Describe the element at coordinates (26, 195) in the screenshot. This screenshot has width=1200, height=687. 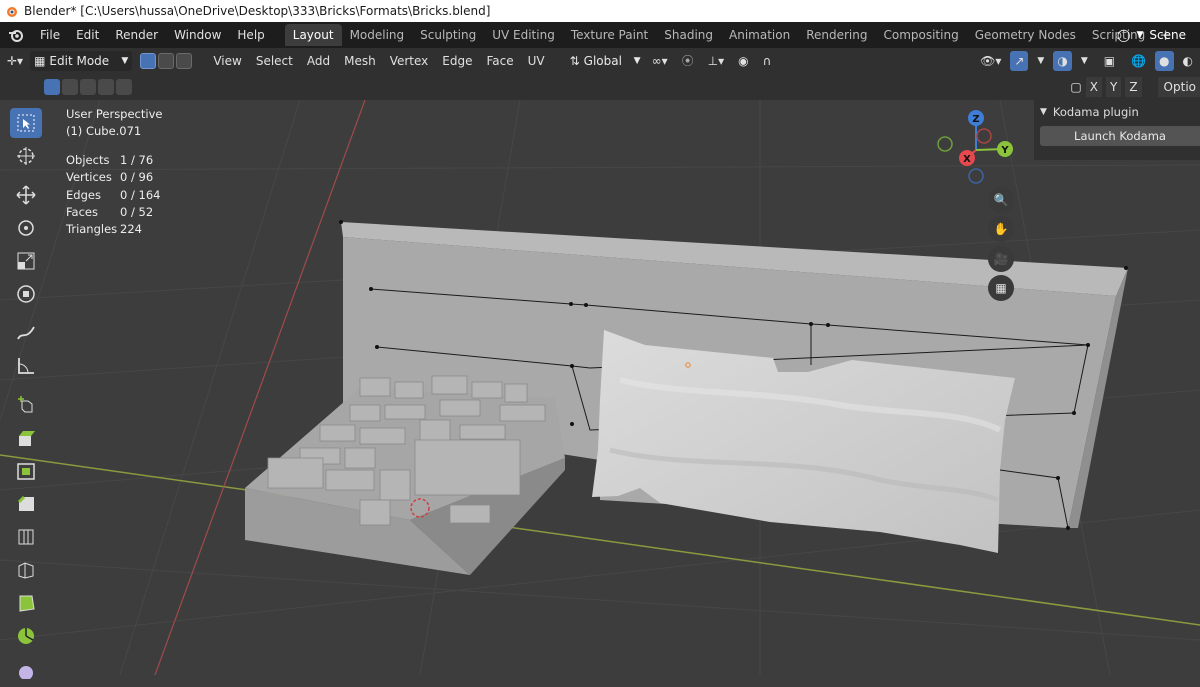
I see `move-icon` at that location.